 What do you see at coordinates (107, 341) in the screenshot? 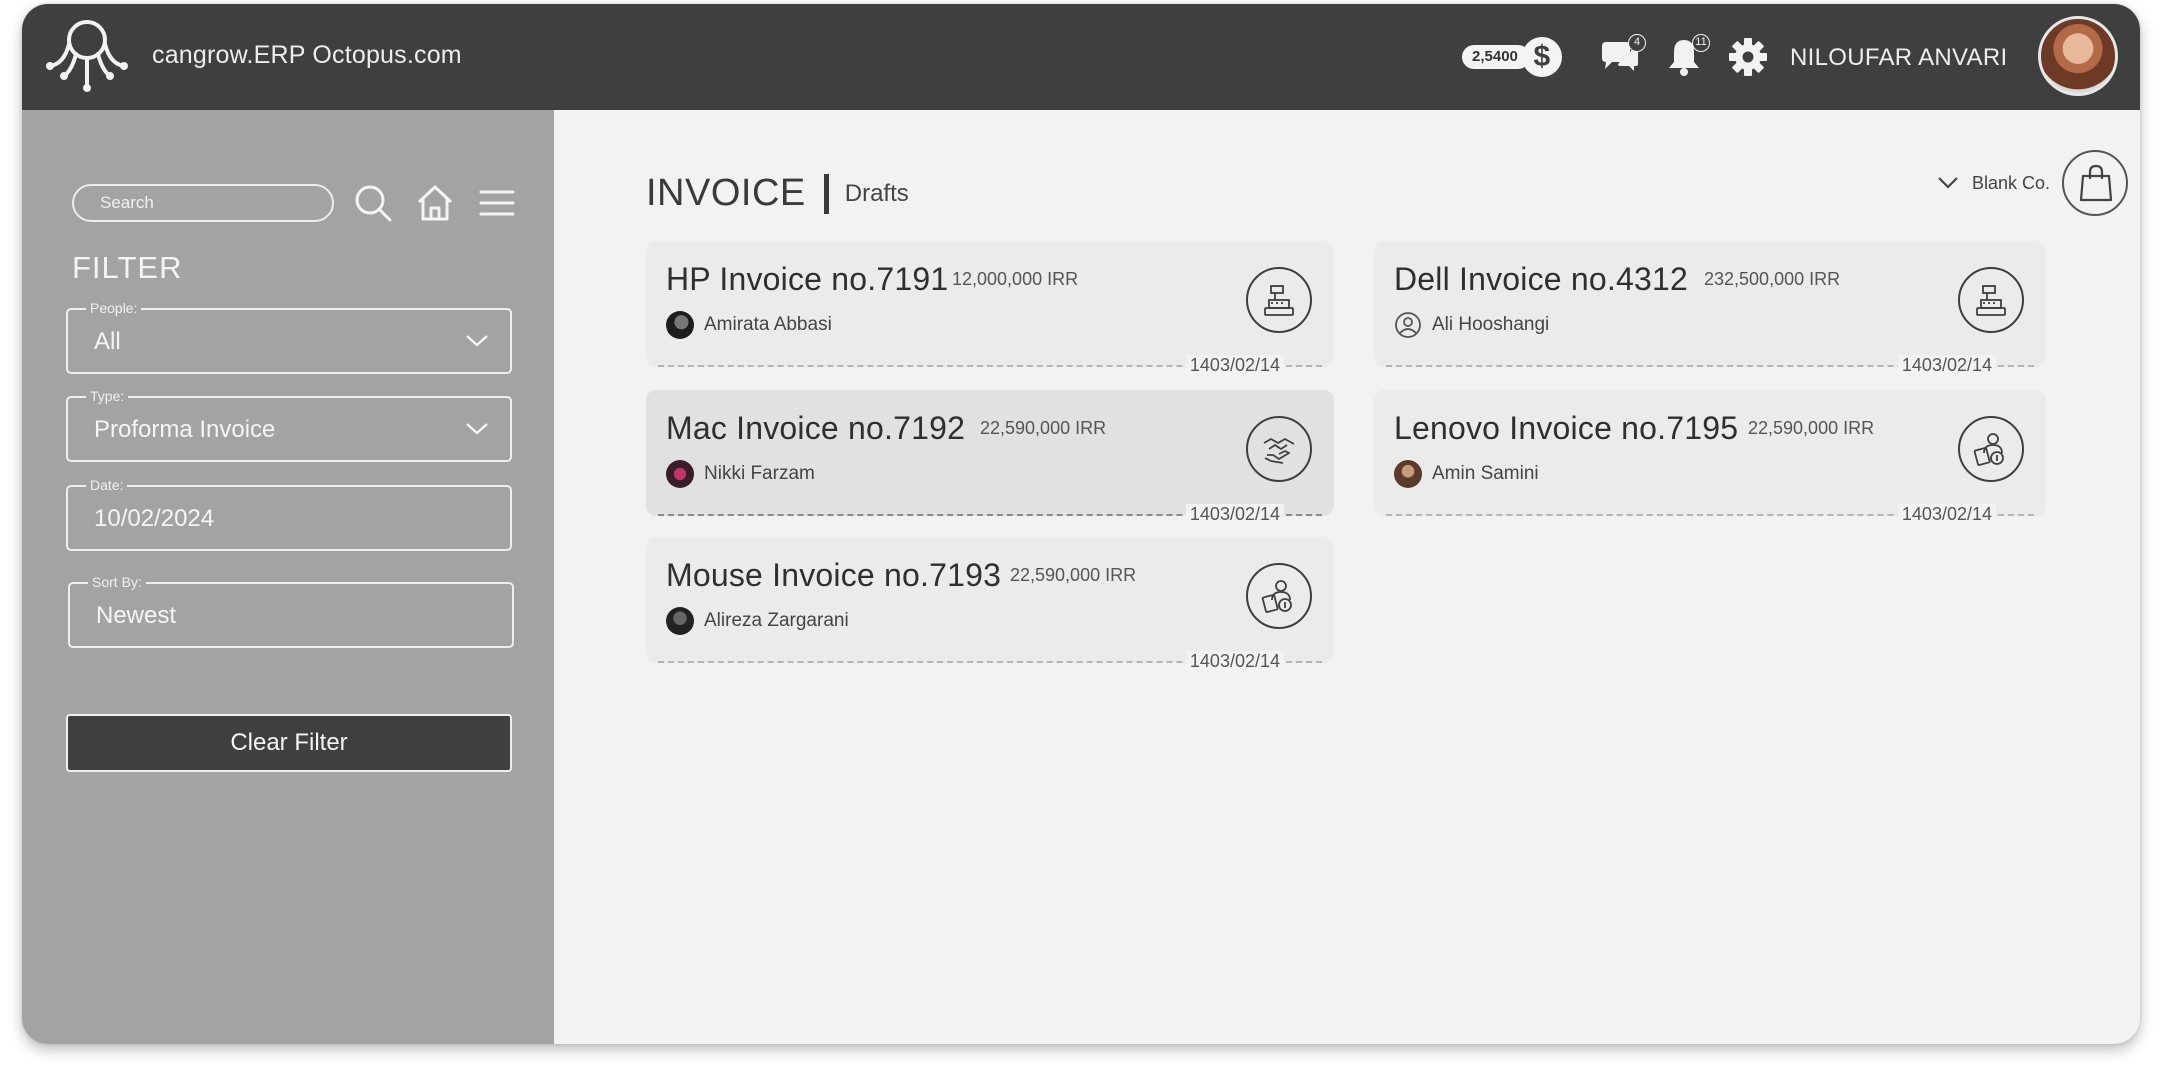
I see `people-value: All` at bounding box center [107, 341].